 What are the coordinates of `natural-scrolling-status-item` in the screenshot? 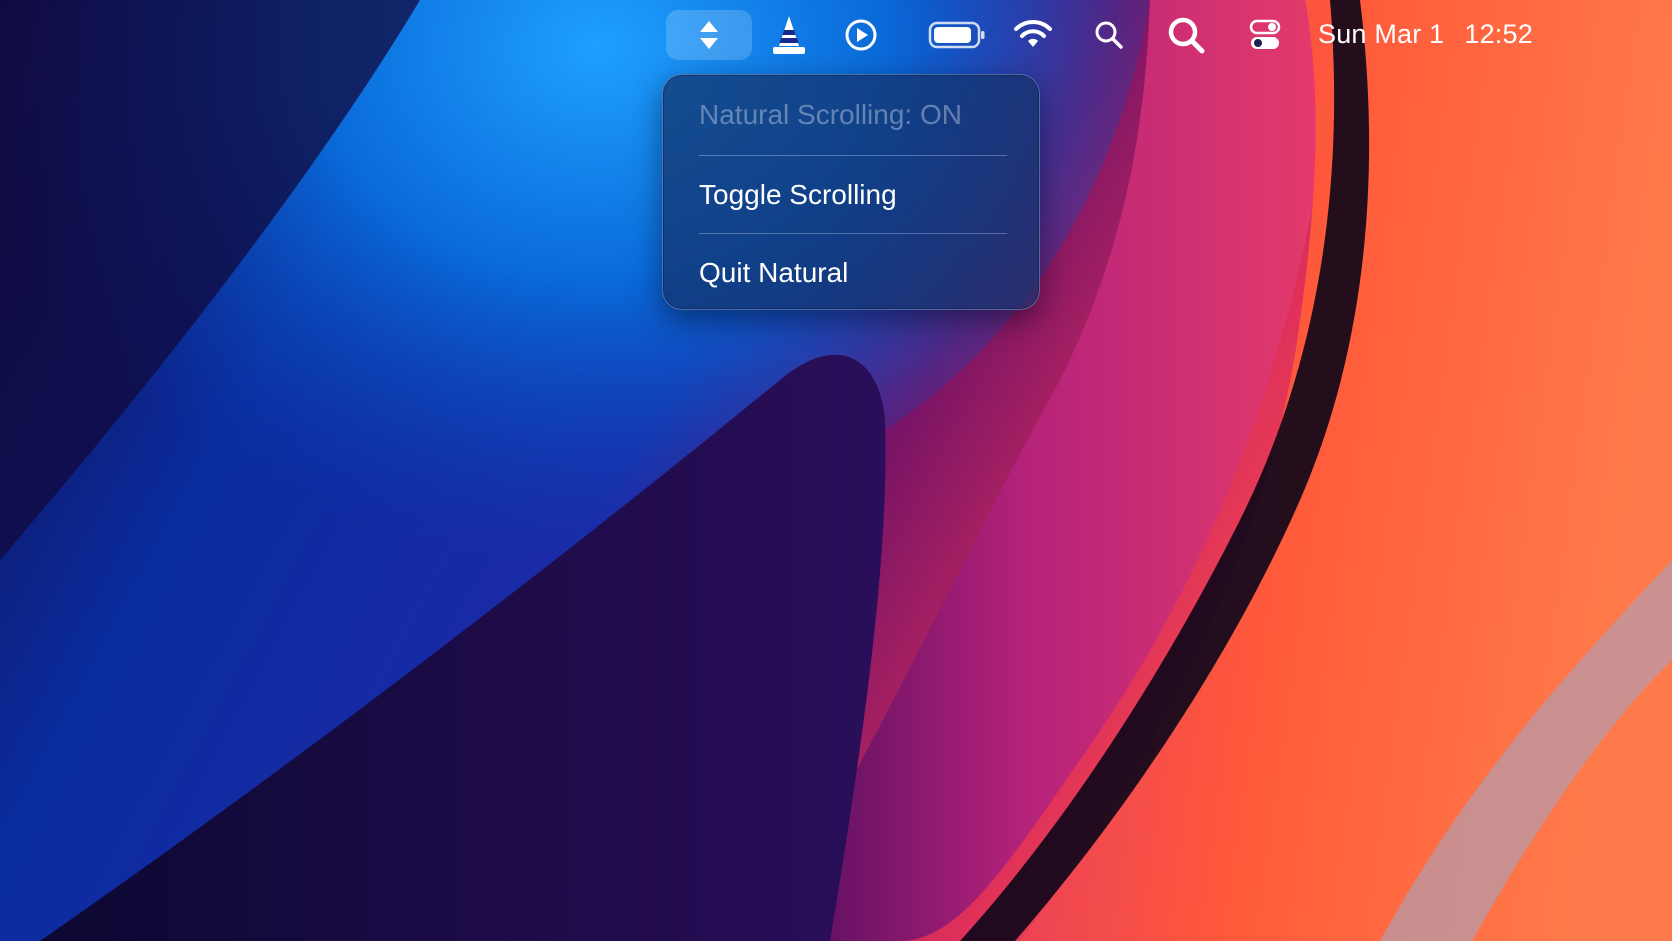 It's located at (709, 35).